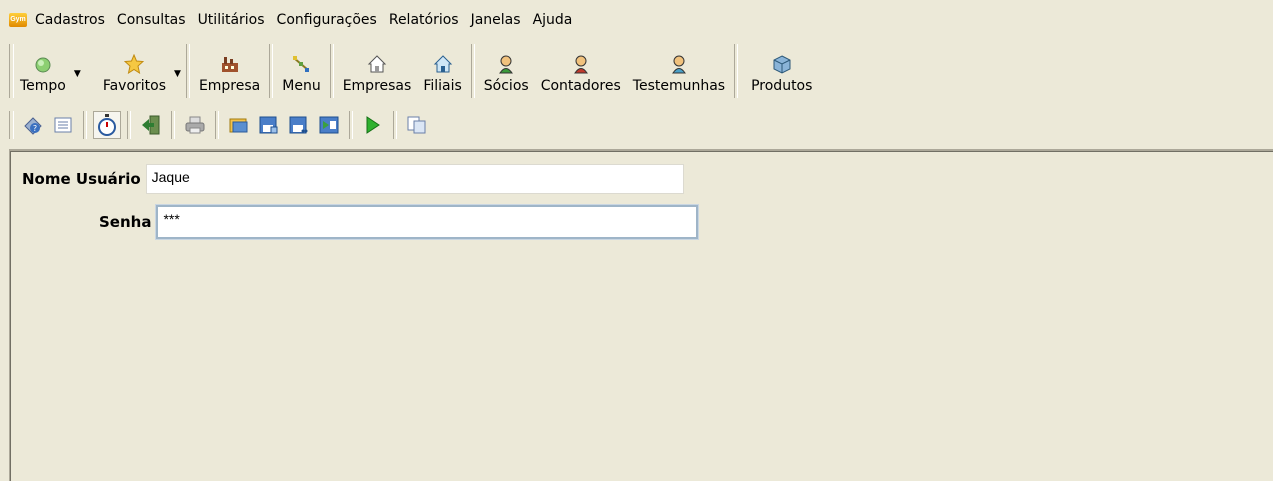 This screenshot has width=1273, height=481. I want to click on copy-button, so click(417, 125).